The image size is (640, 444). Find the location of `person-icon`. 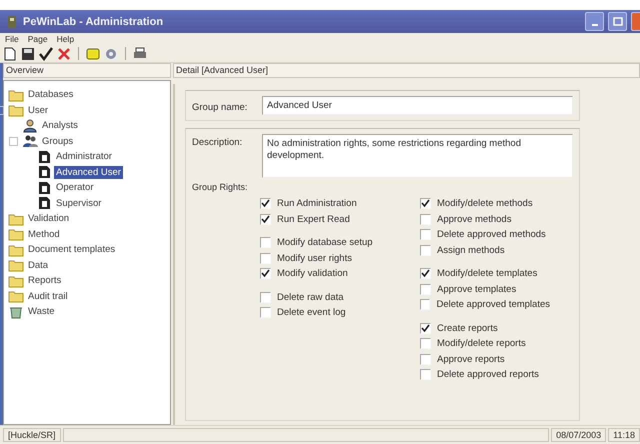

person-icon is located at coordinates (30, 125).